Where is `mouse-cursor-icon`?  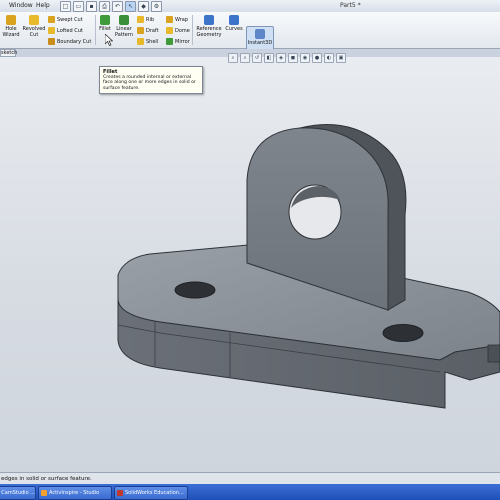
mouse-cursor-icon is located at coordinates (109, 40).